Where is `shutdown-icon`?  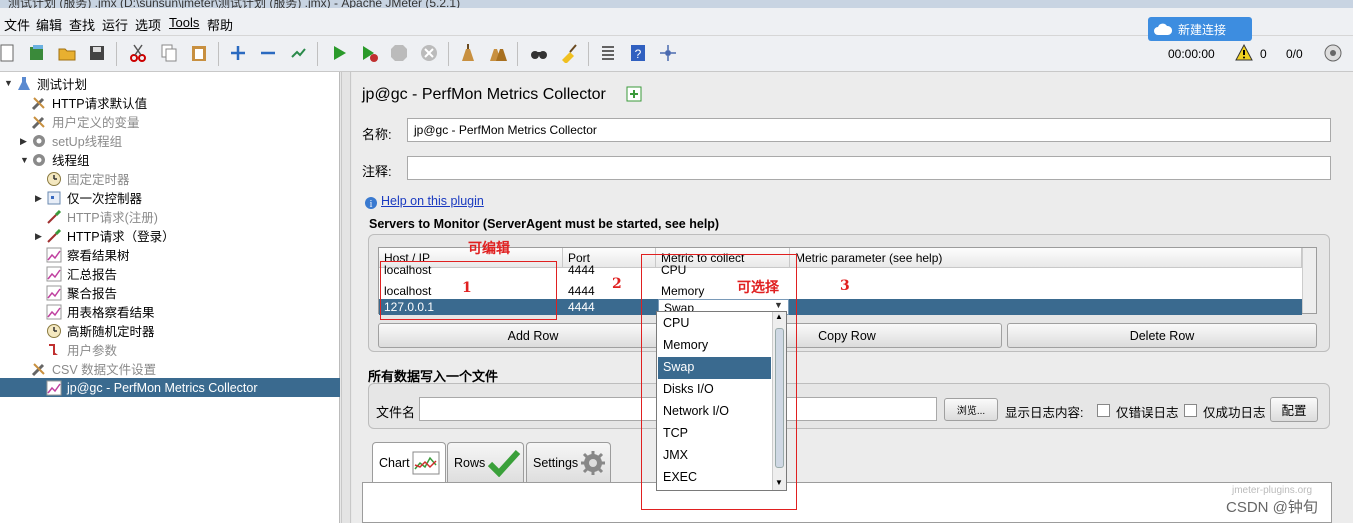 shutdown-icon is located at coordinates (429, 53).